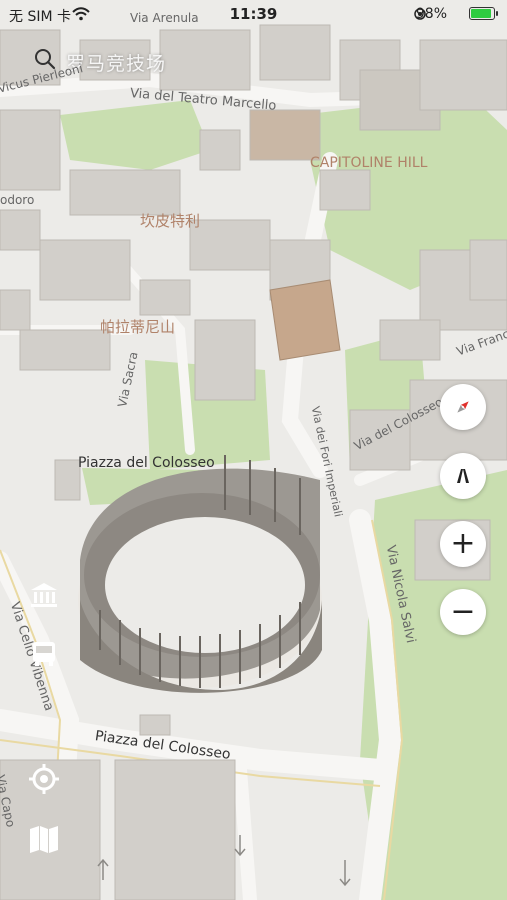 This screenshot has width=507, height=900. What do you see at coordinates (253, 15) in the screenshot?
I see `status-bar: 无 SIM 卡 11:39 98%` at bounding box center [253, 15].